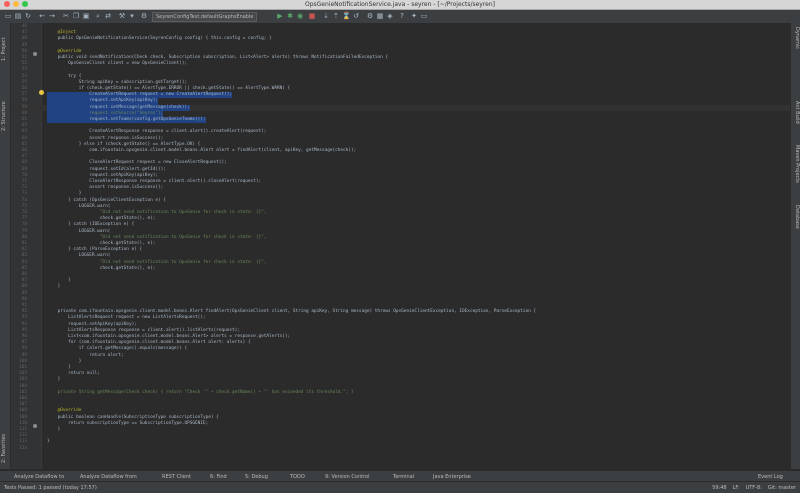  What do you see at coordinates (108, 477) in the screenshot?
I see `tab-analyze-dataflow-from: Analyze Dataflow from` at bounding box center [108, 477].